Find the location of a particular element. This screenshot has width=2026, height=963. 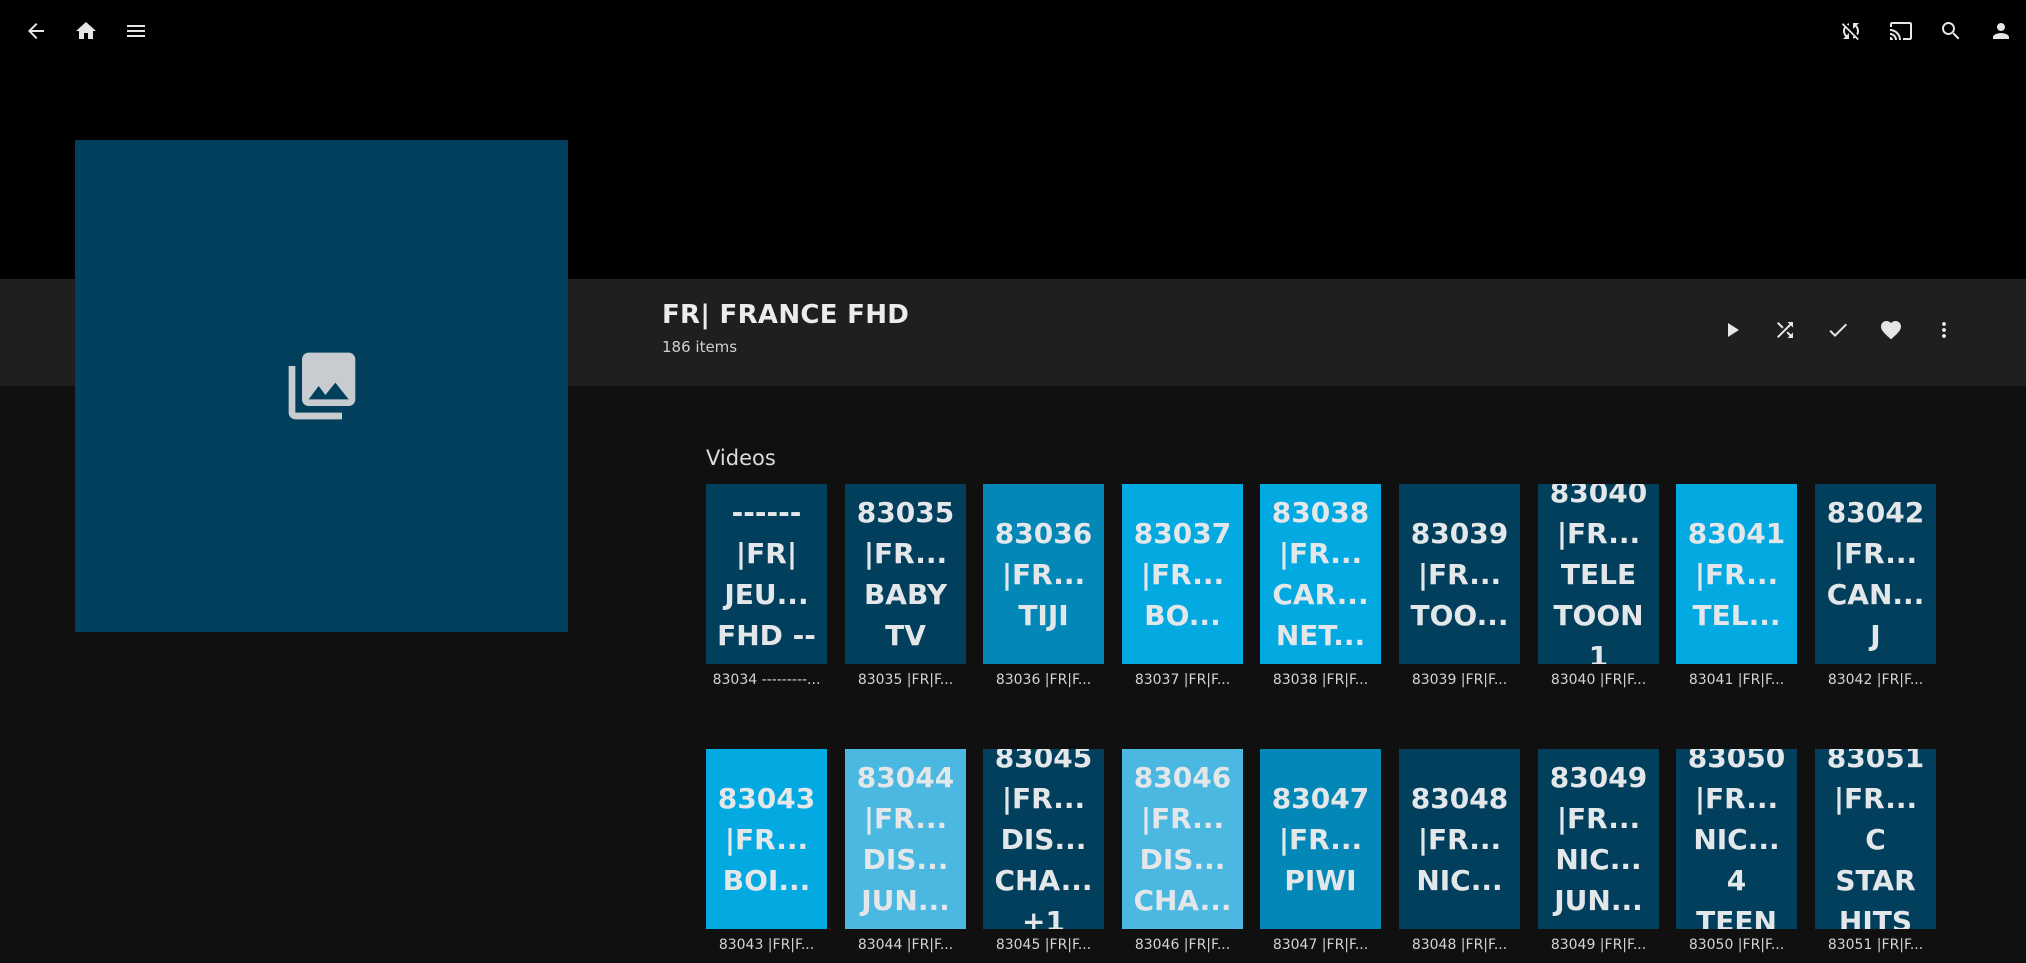

video-thumbnail: 83047 |FR... PIWI is located at coordinates (1320, 839).